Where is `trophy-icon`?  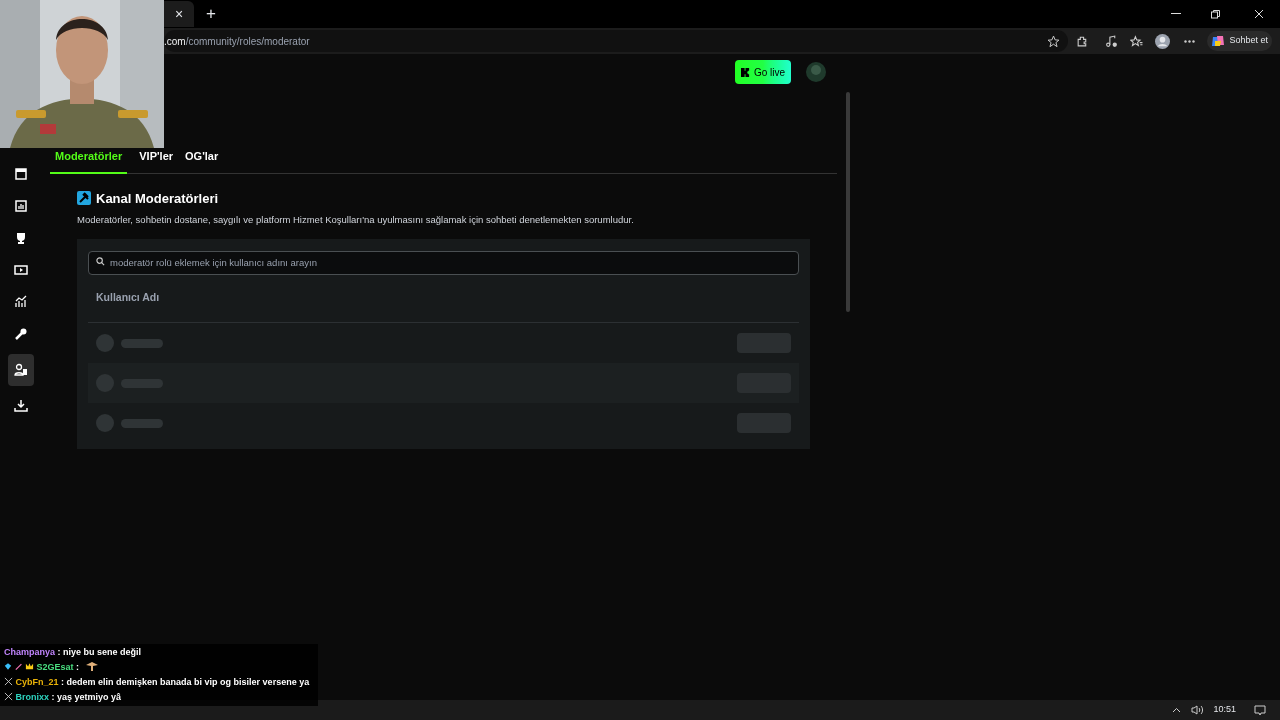 trophy-icon is located at coordinates (21, 238).